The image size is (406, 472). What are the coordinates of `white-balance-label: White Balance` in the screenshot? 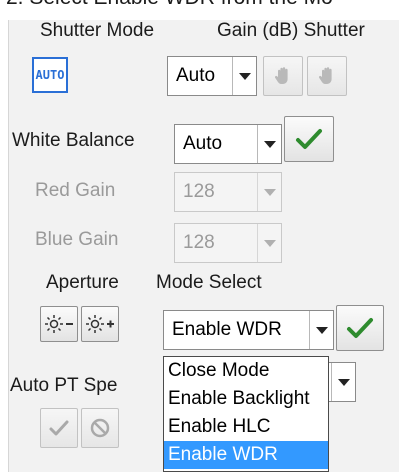 It's located at (73, 140).